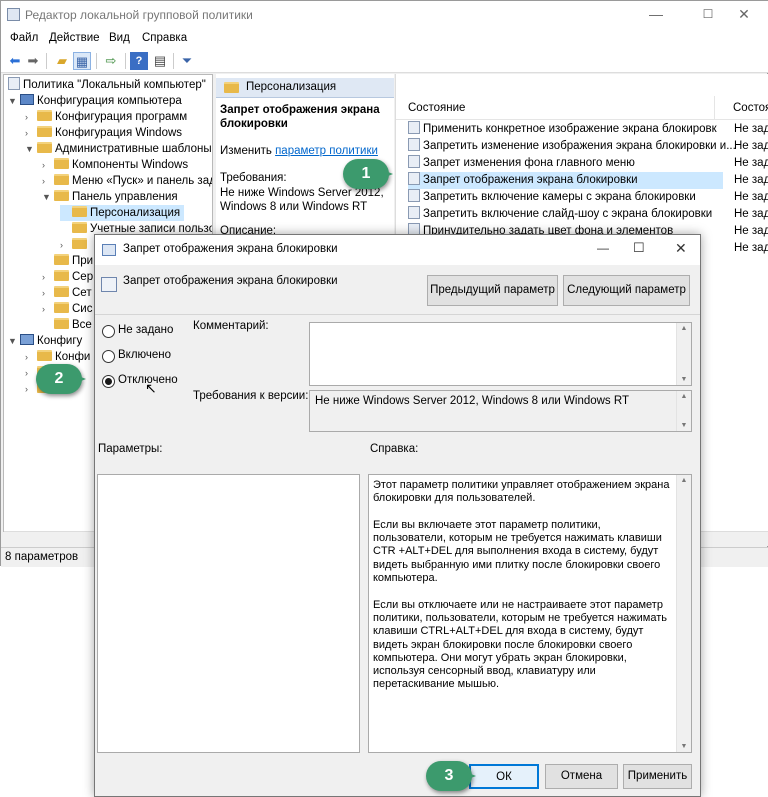 Image resolution: width=768 pixels, height=797 pixels. I want to click on options-panel, so click(228, 613).